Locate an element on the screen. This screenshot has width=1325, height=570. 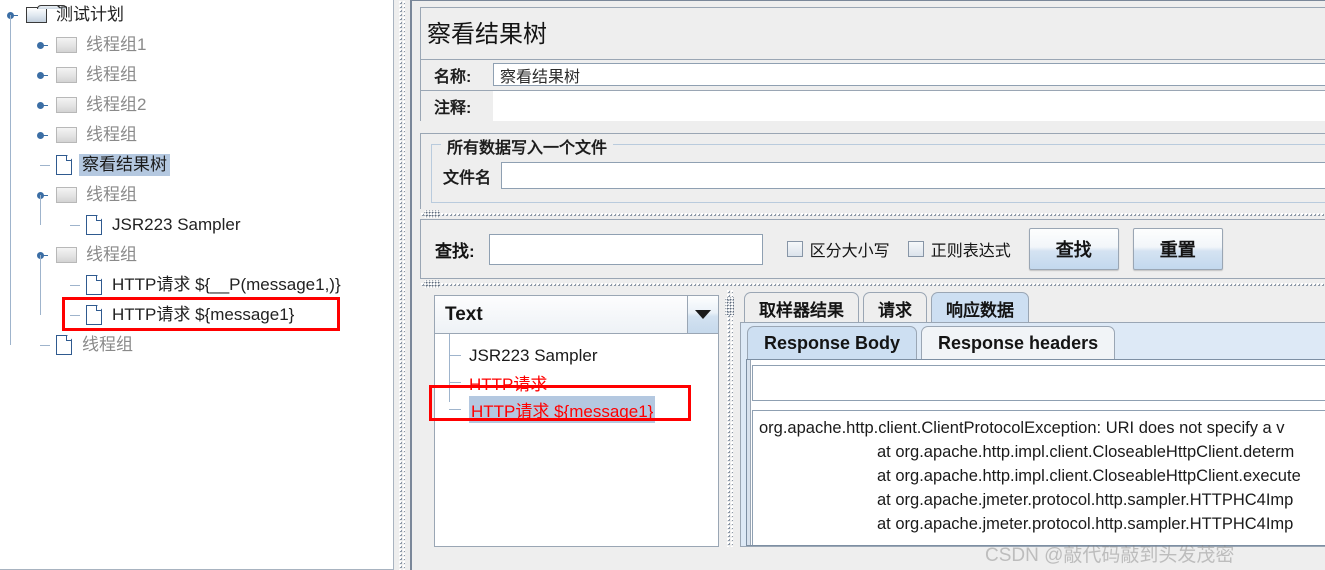
name-field-row: 名称: 察看结果树 is located at coordinates (872, 74).